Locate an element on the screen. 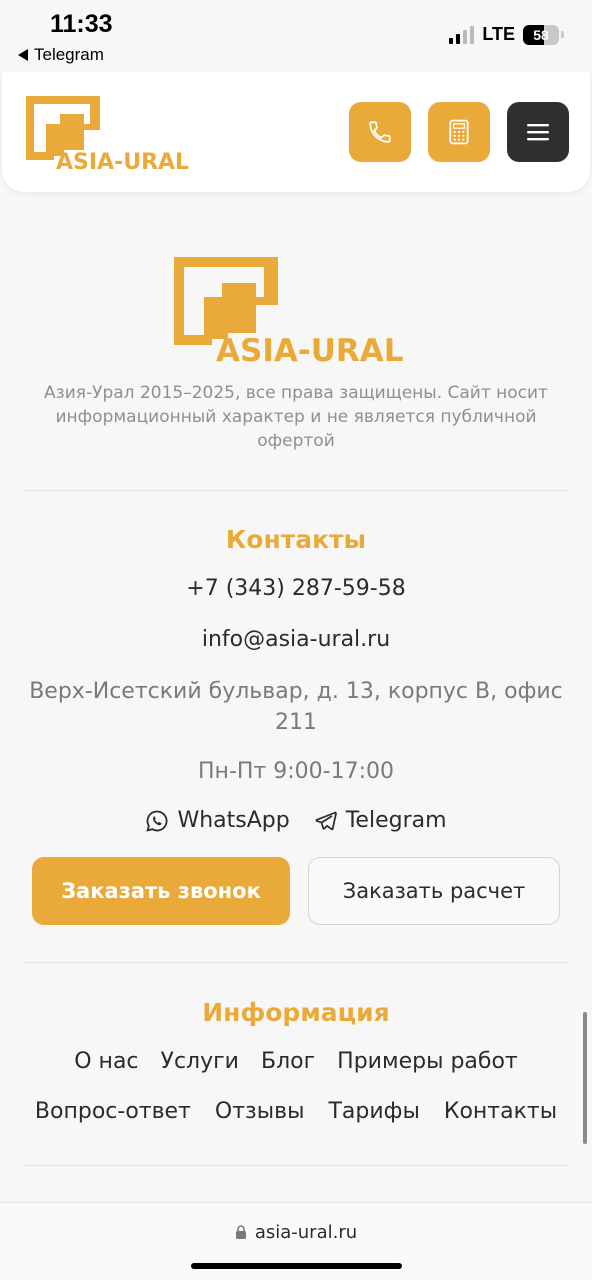 The image size is (592, 1280). whatsapp-link: WhatsApp is located at coordinates (217, 820).